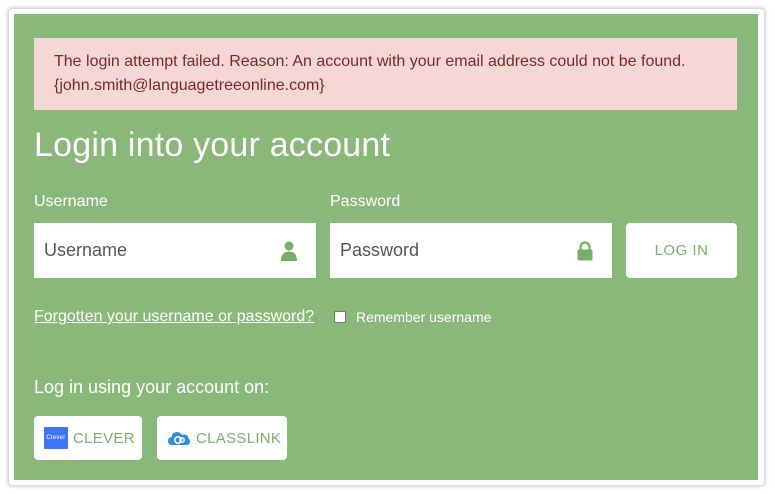 The height and width of the screenshot is (494, 775). I want to click on forgot-credentials-link: Forgotten your username or password?, so click(174, 317).